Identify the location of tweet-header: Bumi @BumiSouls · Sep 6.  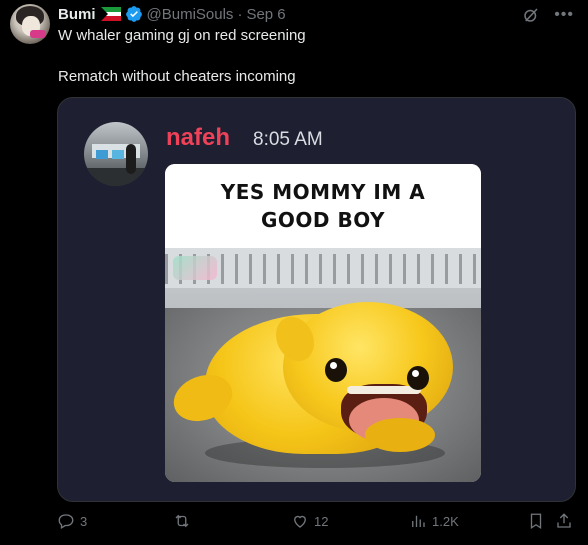
(172, 14).